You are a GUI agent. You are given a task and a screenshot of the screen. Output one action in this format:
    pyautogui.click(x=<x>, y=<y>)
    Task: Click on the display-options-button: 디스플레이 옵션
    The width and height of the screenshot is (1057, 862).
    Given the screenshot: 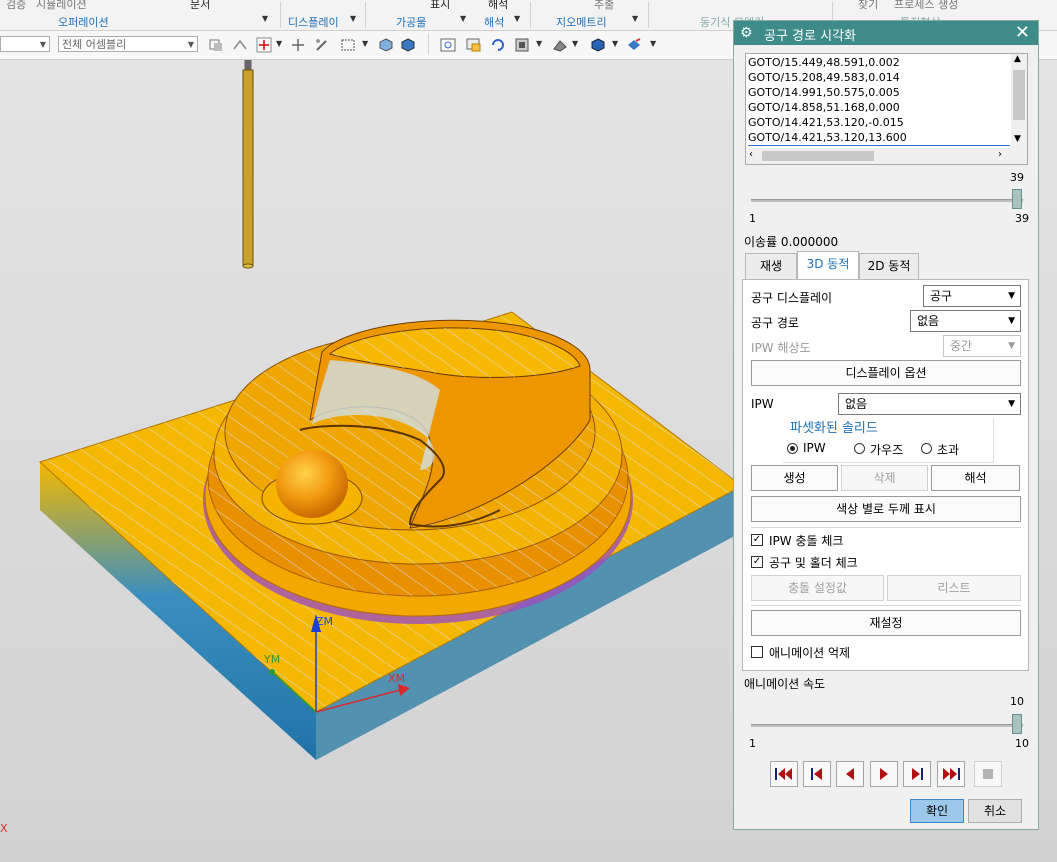 What is the action you would take?
    pyautogui.click(x=886, y=373)
    